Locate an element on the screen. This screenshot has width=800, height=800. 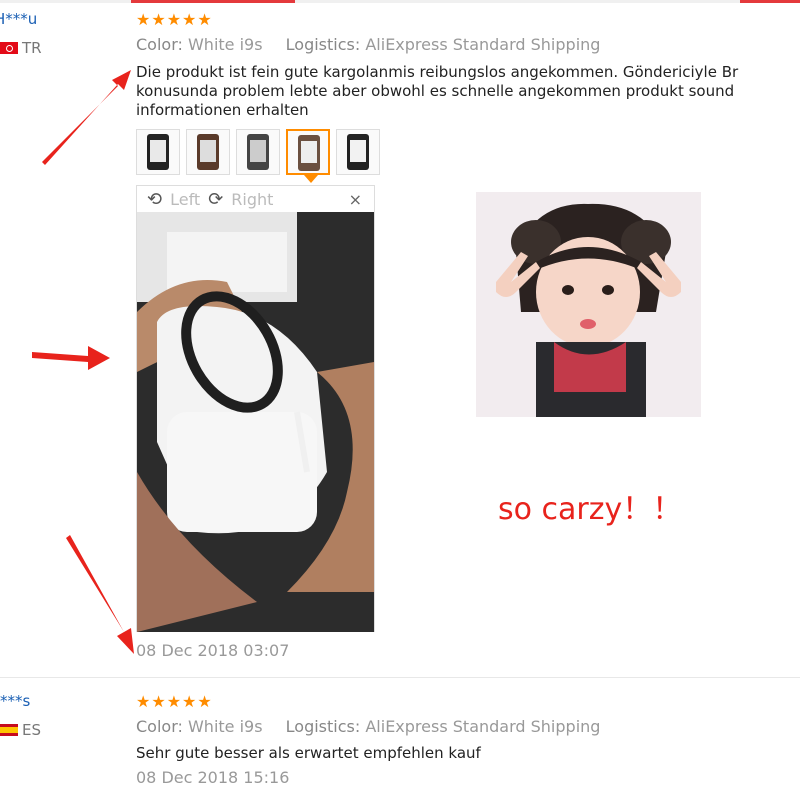
country-code: ES is located at coordinates (31, 730).